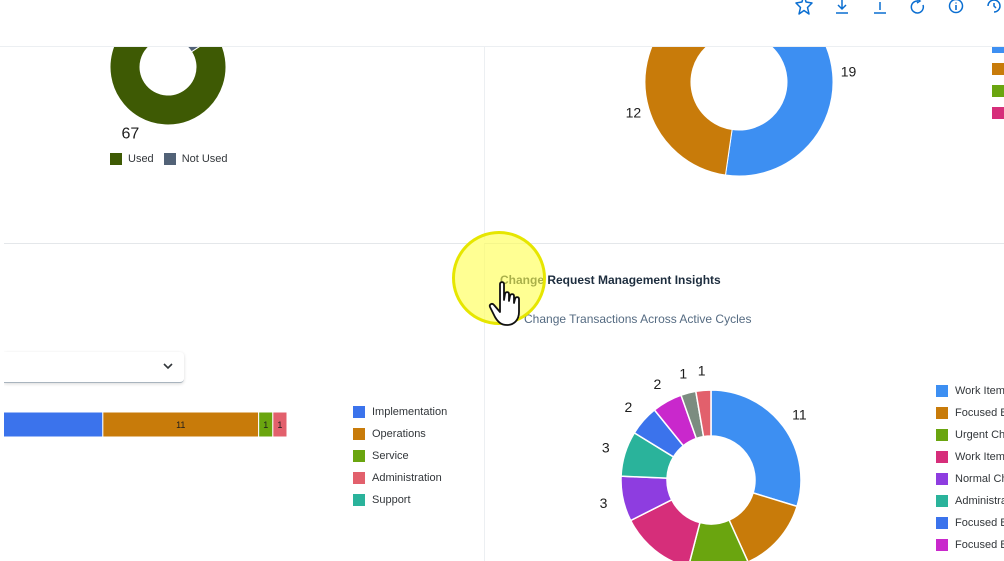  Describe the element at coordinates (94, 367) in the screenshot. I see `cycle-select` at that location.